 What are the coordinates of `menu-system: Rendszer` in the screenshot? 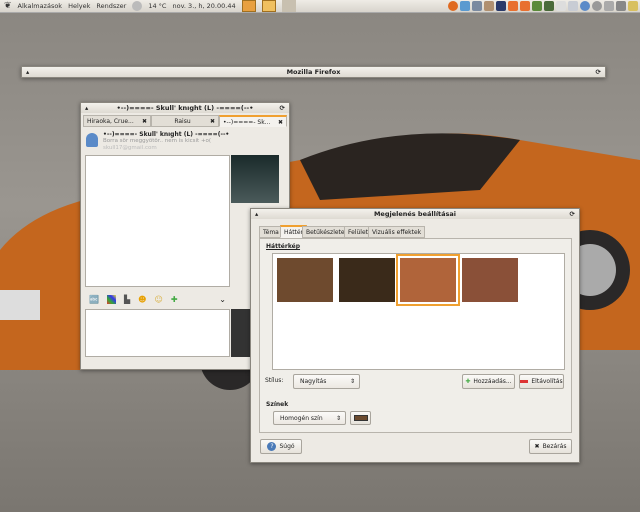 It's located at (111, 6).